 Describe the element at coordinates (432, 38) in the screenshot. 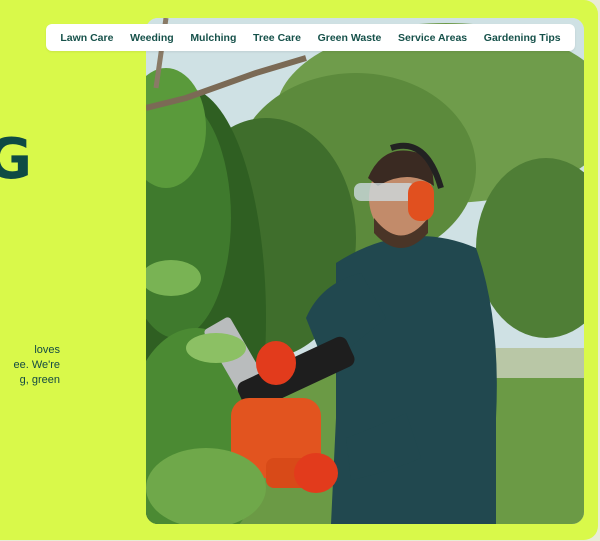

I see `nav-link-service-areas: Service Areas` at that location.